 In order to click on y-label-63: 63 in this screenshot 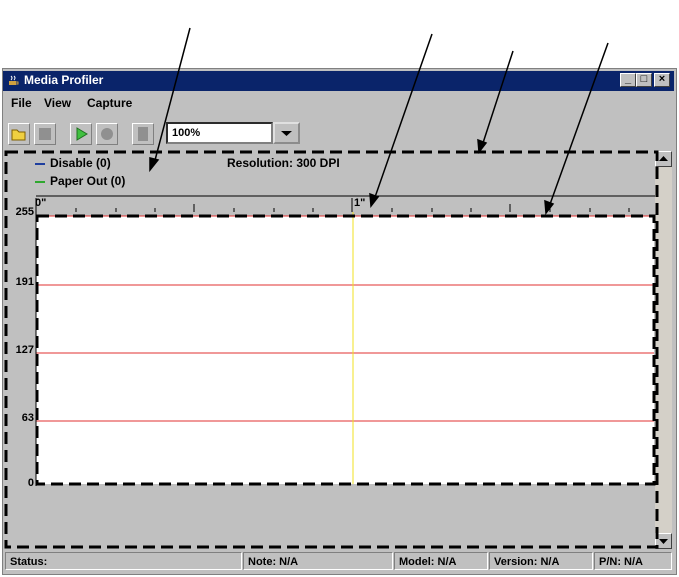, I will do `click(27, 418)`.